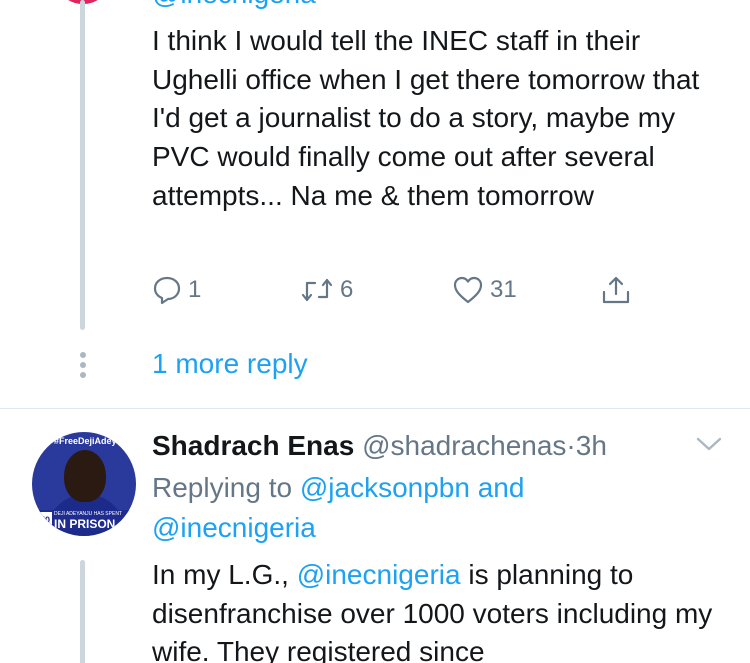 This screenshot has width=750, height=663. What do you see at coordinates (375, 408) in the screenshot?
I see `divider` at bounding box center [375, 408].